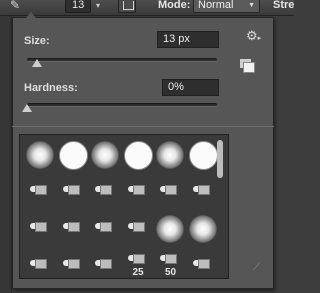  Describe the element at coordinates (122, 60) in the screenshot. I see `size-slider` at that location.